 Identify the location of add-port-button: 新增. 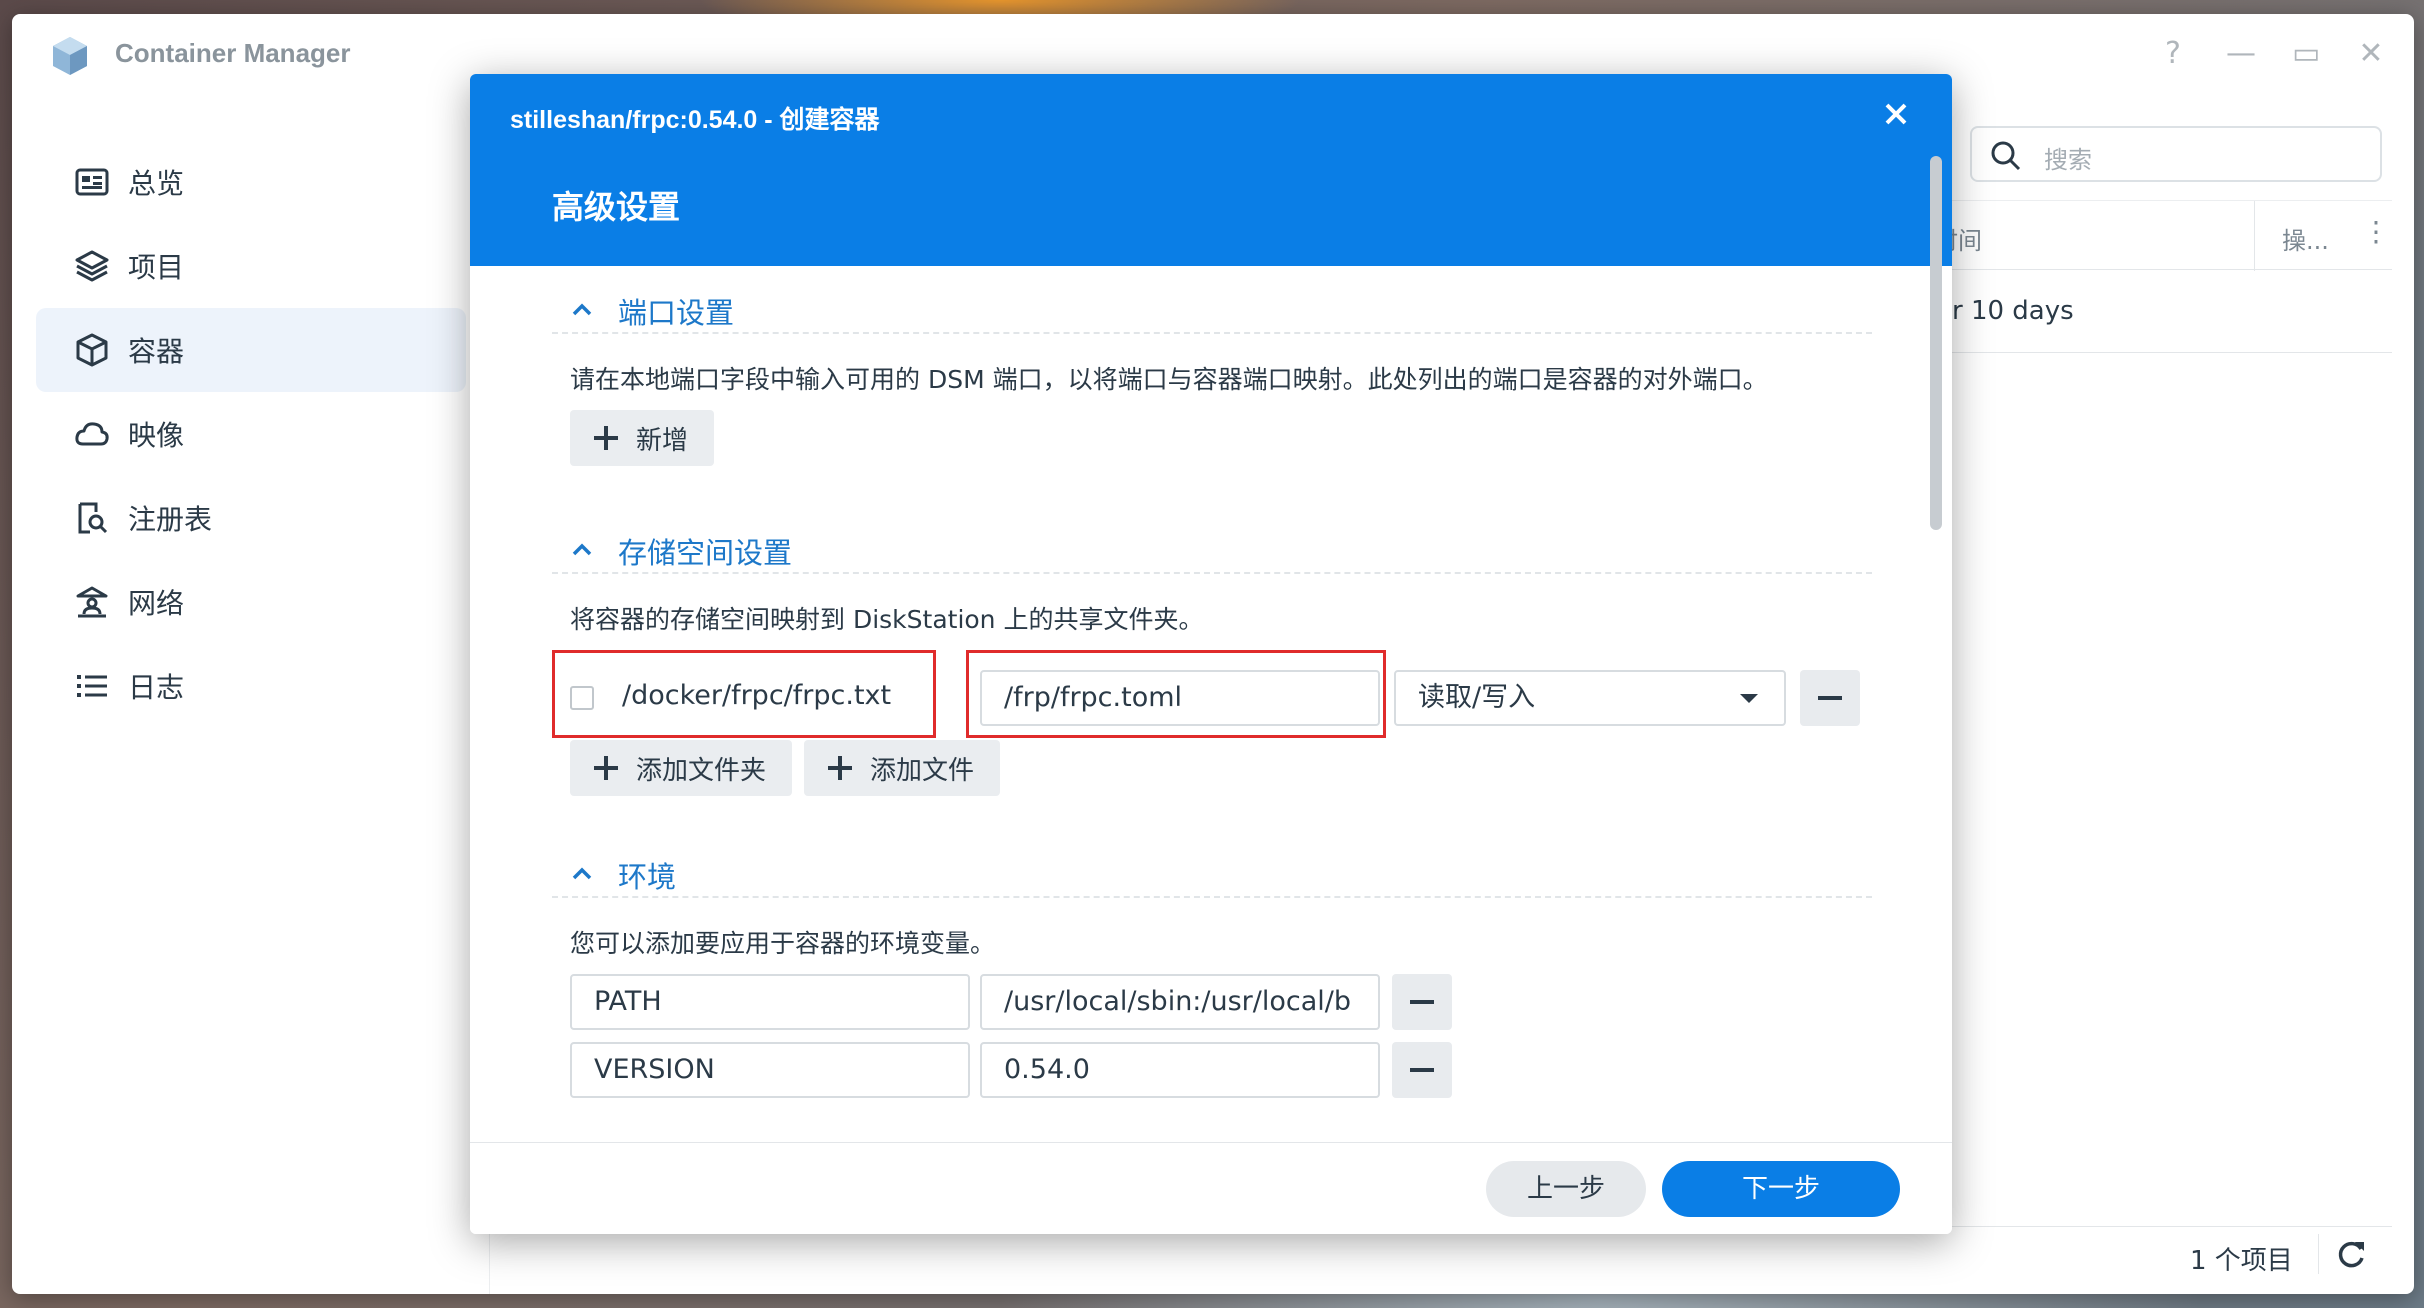
(642, 438).